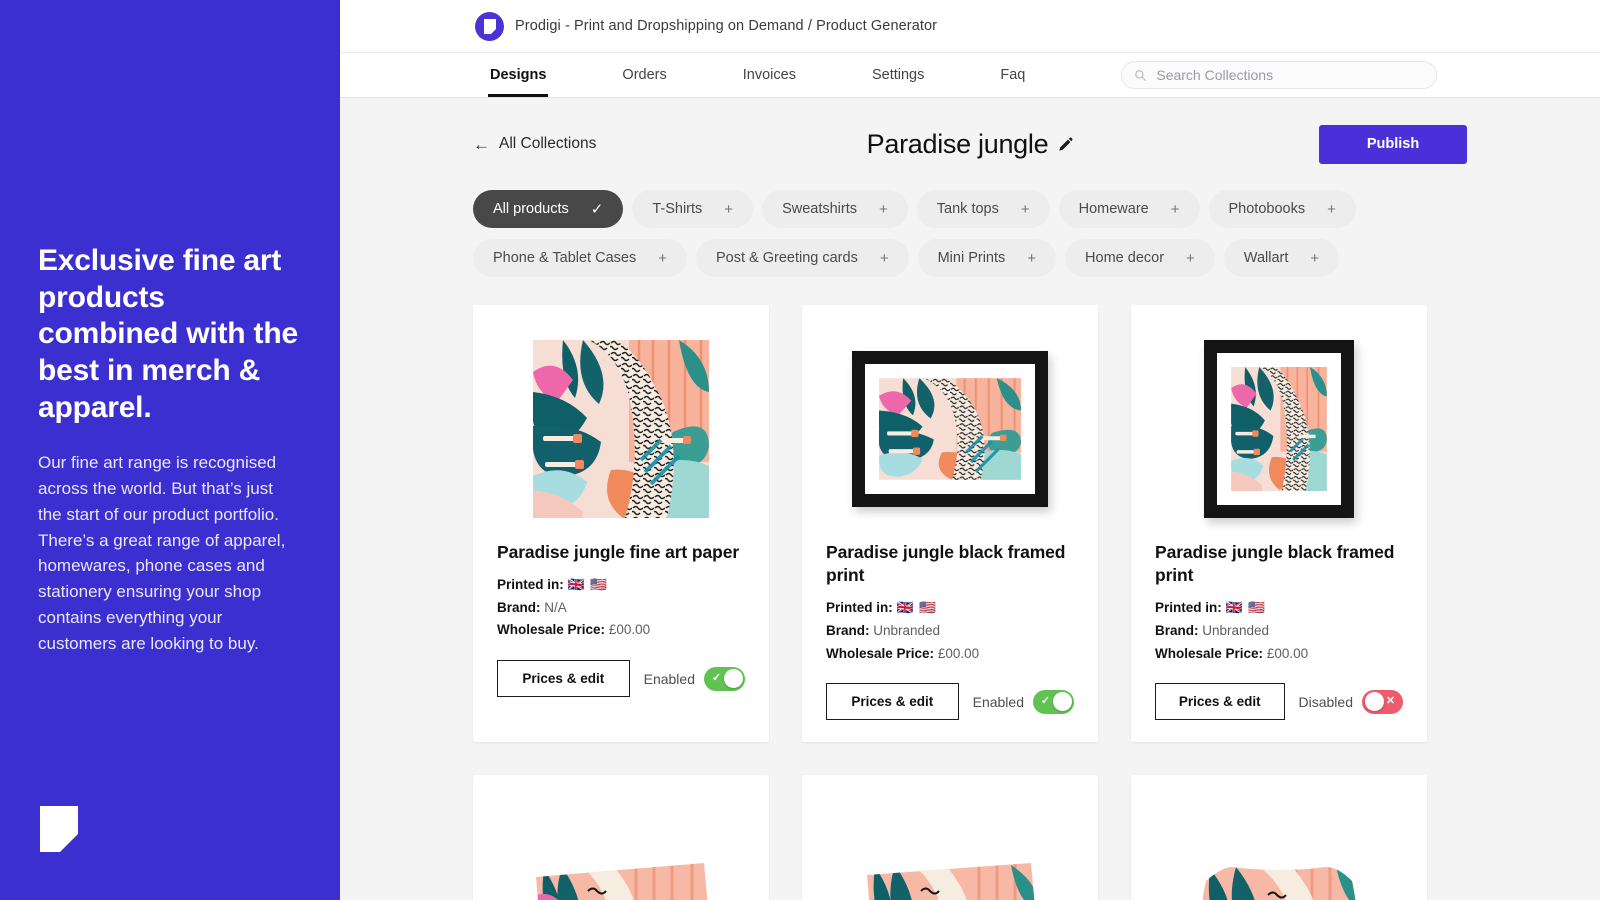 The image size is (1600, 900). What do you see at coordinates (898, 75) in the screenshot?
I see `tab-settings: Settings` at bounding box center [898, 75].